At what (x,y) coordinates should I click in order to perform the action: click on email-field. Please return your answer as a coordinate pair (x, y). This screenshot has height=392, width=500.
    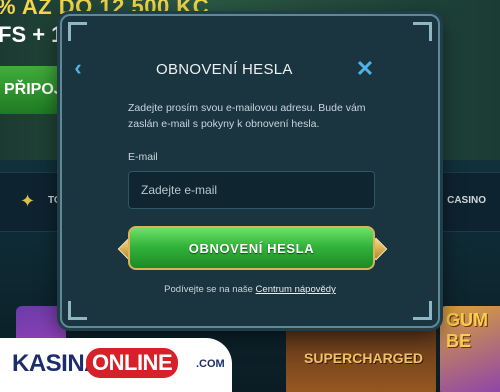
    Looking at the image, I should click on (251, 190).